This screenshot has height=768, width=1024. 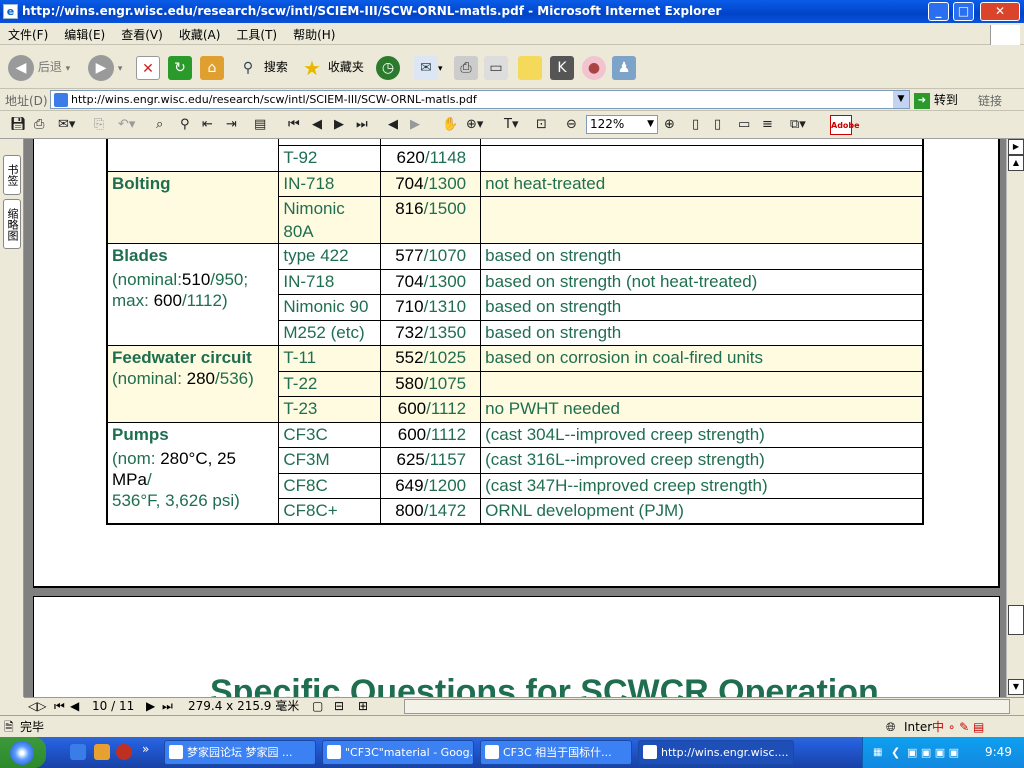 I want to click on material-cell: type 422, so click(x=330, y=256).